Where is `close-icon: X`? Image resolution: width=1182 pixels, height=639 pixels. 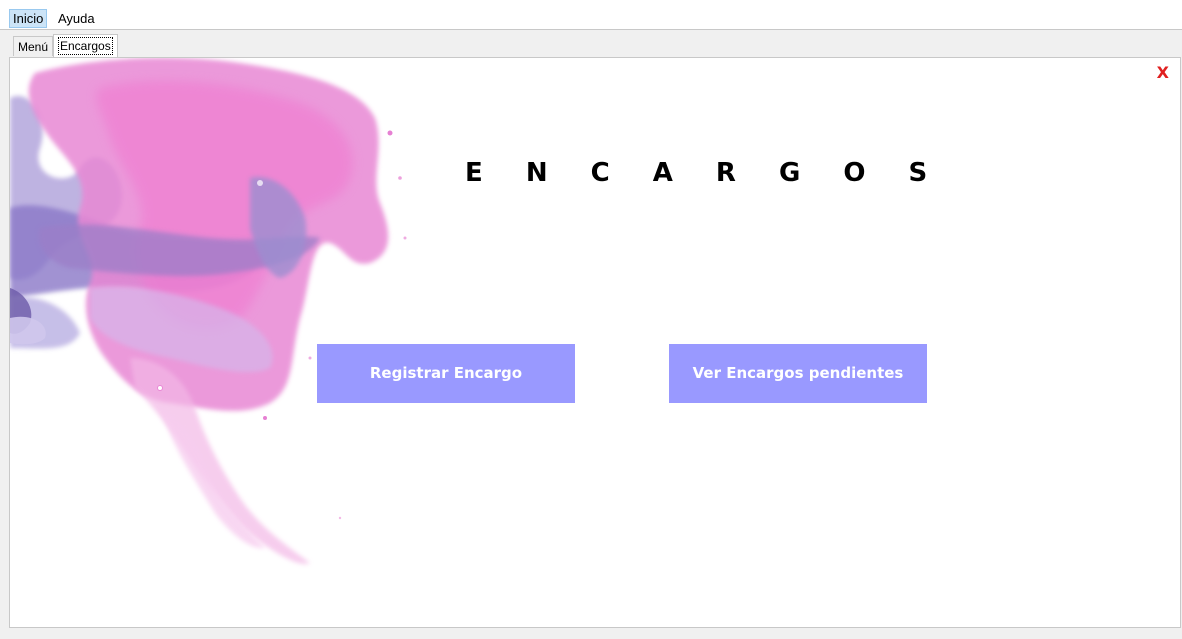 close-icon: X is located at coordinates (1163, 72).